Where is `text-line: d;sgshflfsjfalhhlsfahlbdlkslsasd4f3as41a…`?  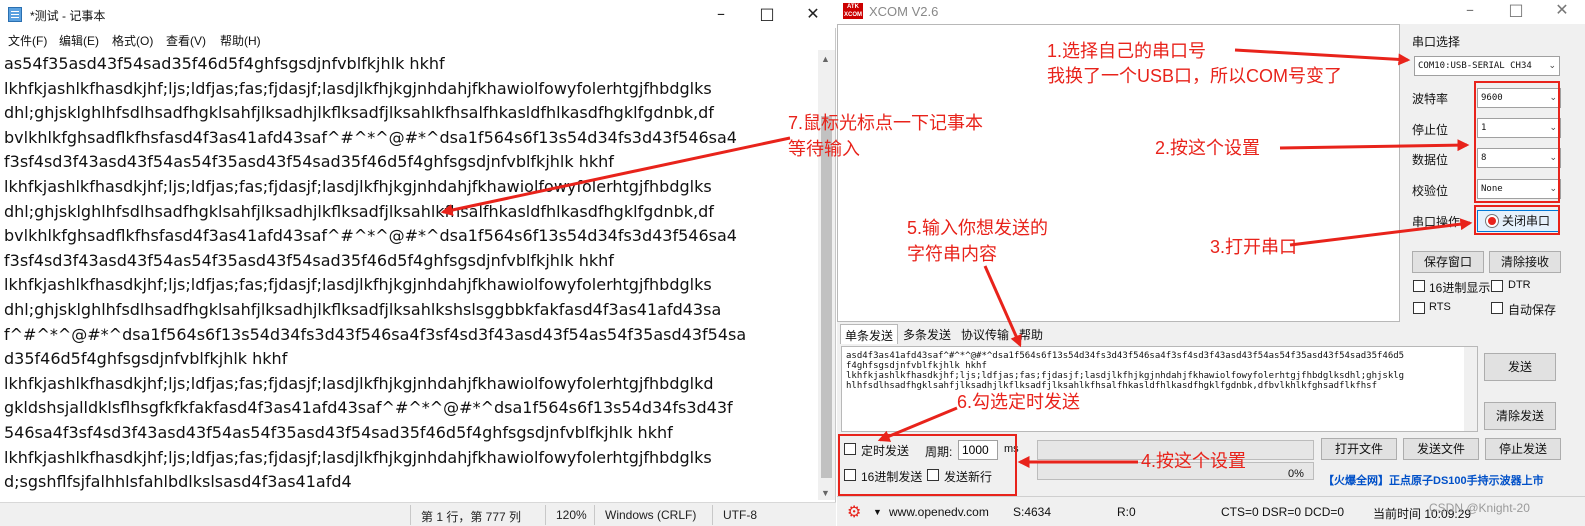
text-line: d;sgshflfsjfalhhlsfahlbdlkslsasd4f3as41a… is located at coordinates (178, 482).